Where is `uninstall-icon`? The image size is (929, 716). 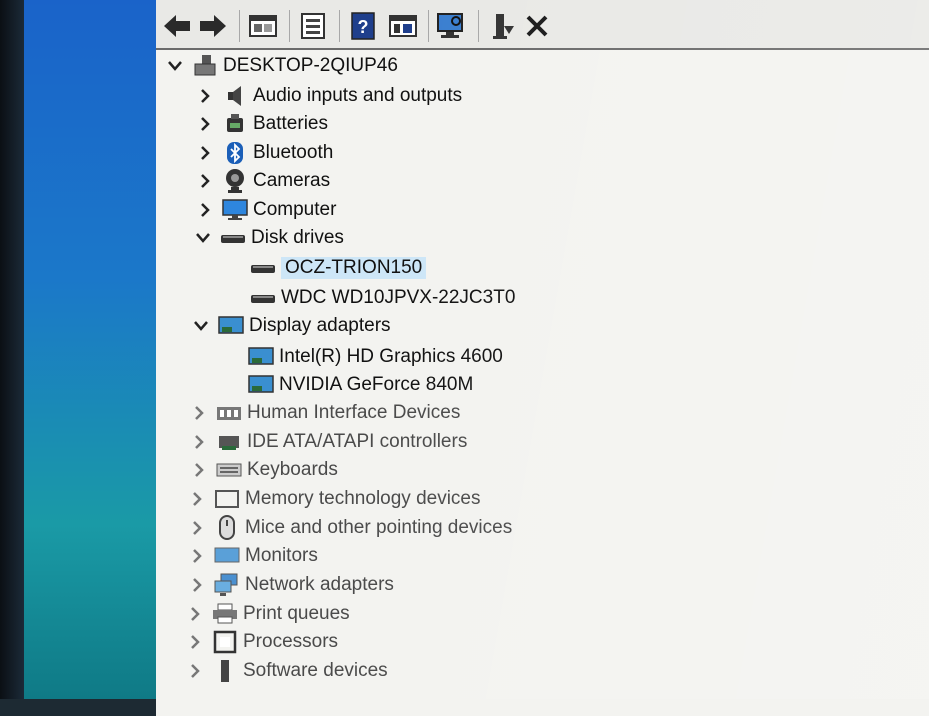
uninstall-icon is located at coordinates (537, 26).